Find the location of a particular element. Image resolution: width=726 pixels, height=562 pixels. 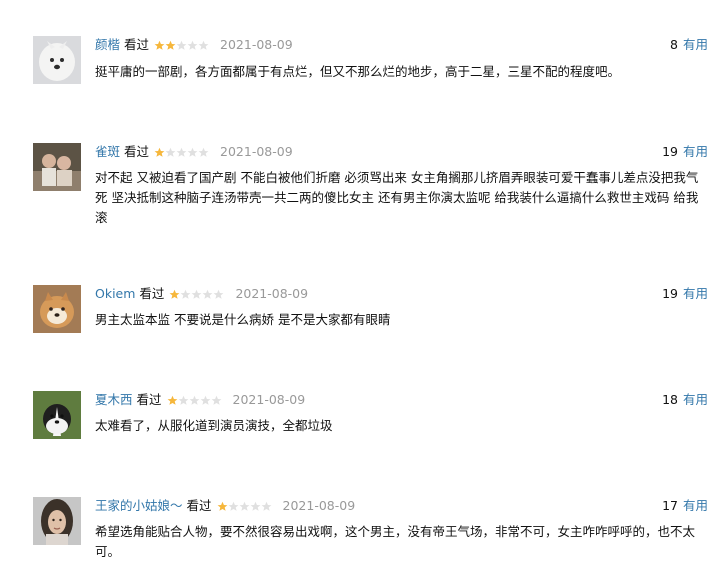

review-text: 男主太监本监 不要说是什么病娇 是不是大家都有眼睛 is located at coordinates (243, 319).